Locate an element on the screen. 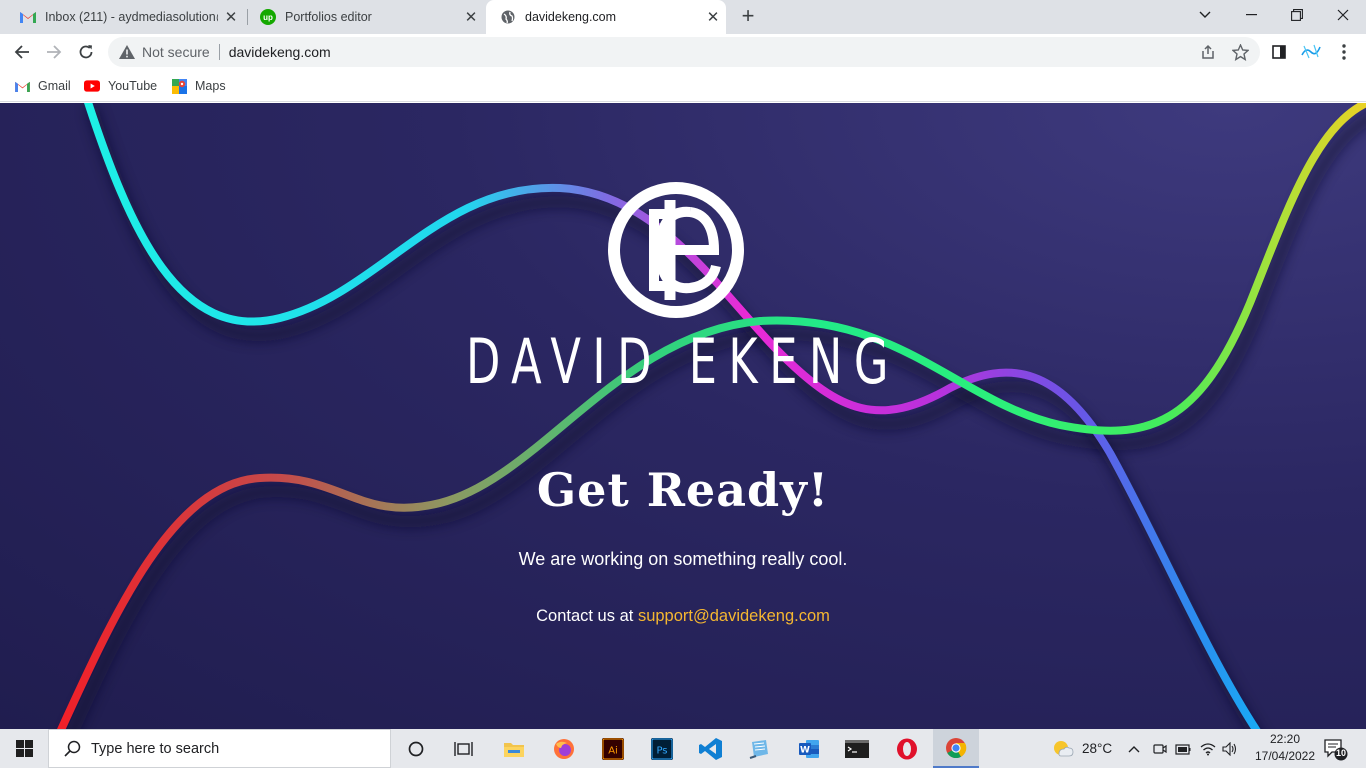 This screenshot has height=768, width=1366. tab-portfolios-editor: up Portfolios editor ✕ is located at coordinates (365, 17).